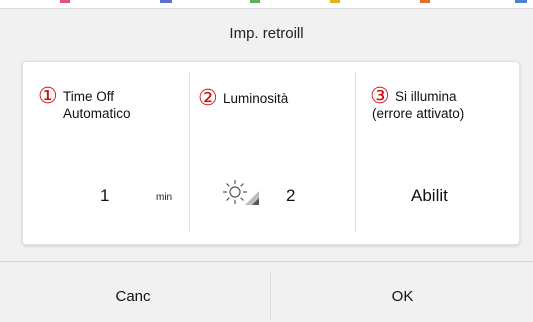 The width and height of the screenshot is (533, 322). Describe the element at coordinates (429, 195) in the screenshot. I see `setting-illuminate-value: Abilit` at that location.